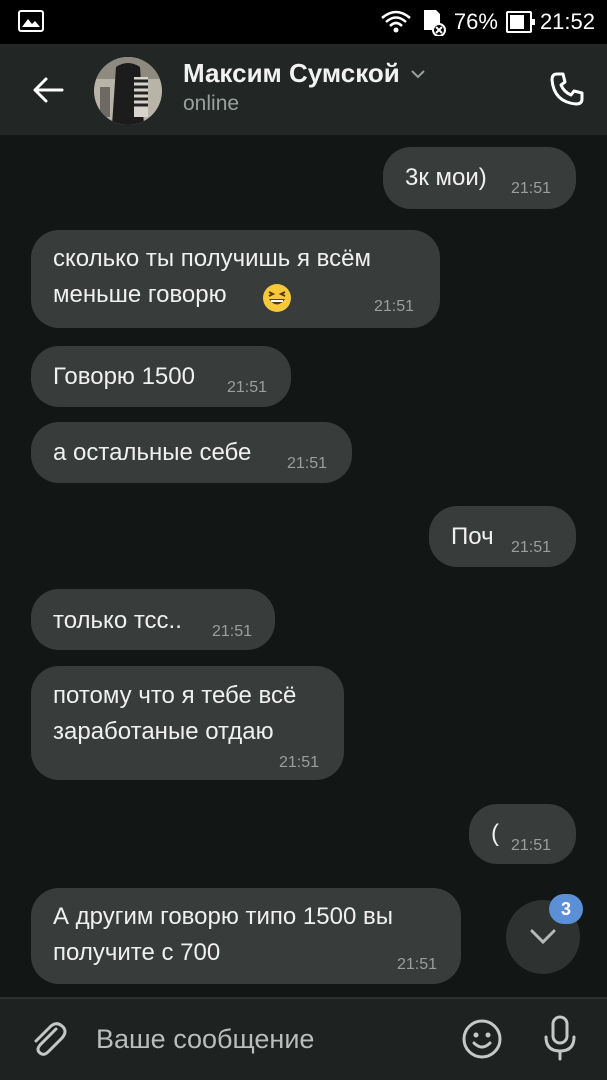 Image resolution: width=607 pixels, height=1080 pixels. I want to click on back-arrow-icon, so click(48, 90).